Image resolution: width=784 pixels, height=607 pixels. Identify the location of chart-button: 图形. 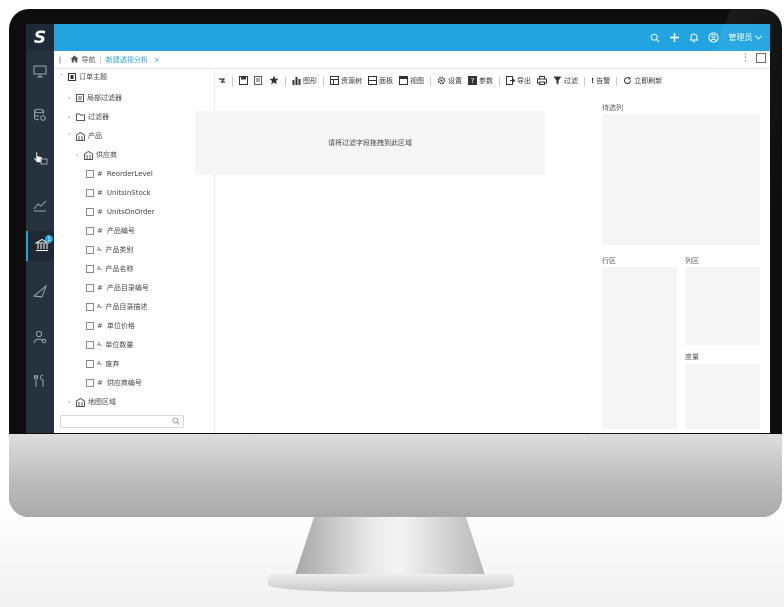
(304, 81).